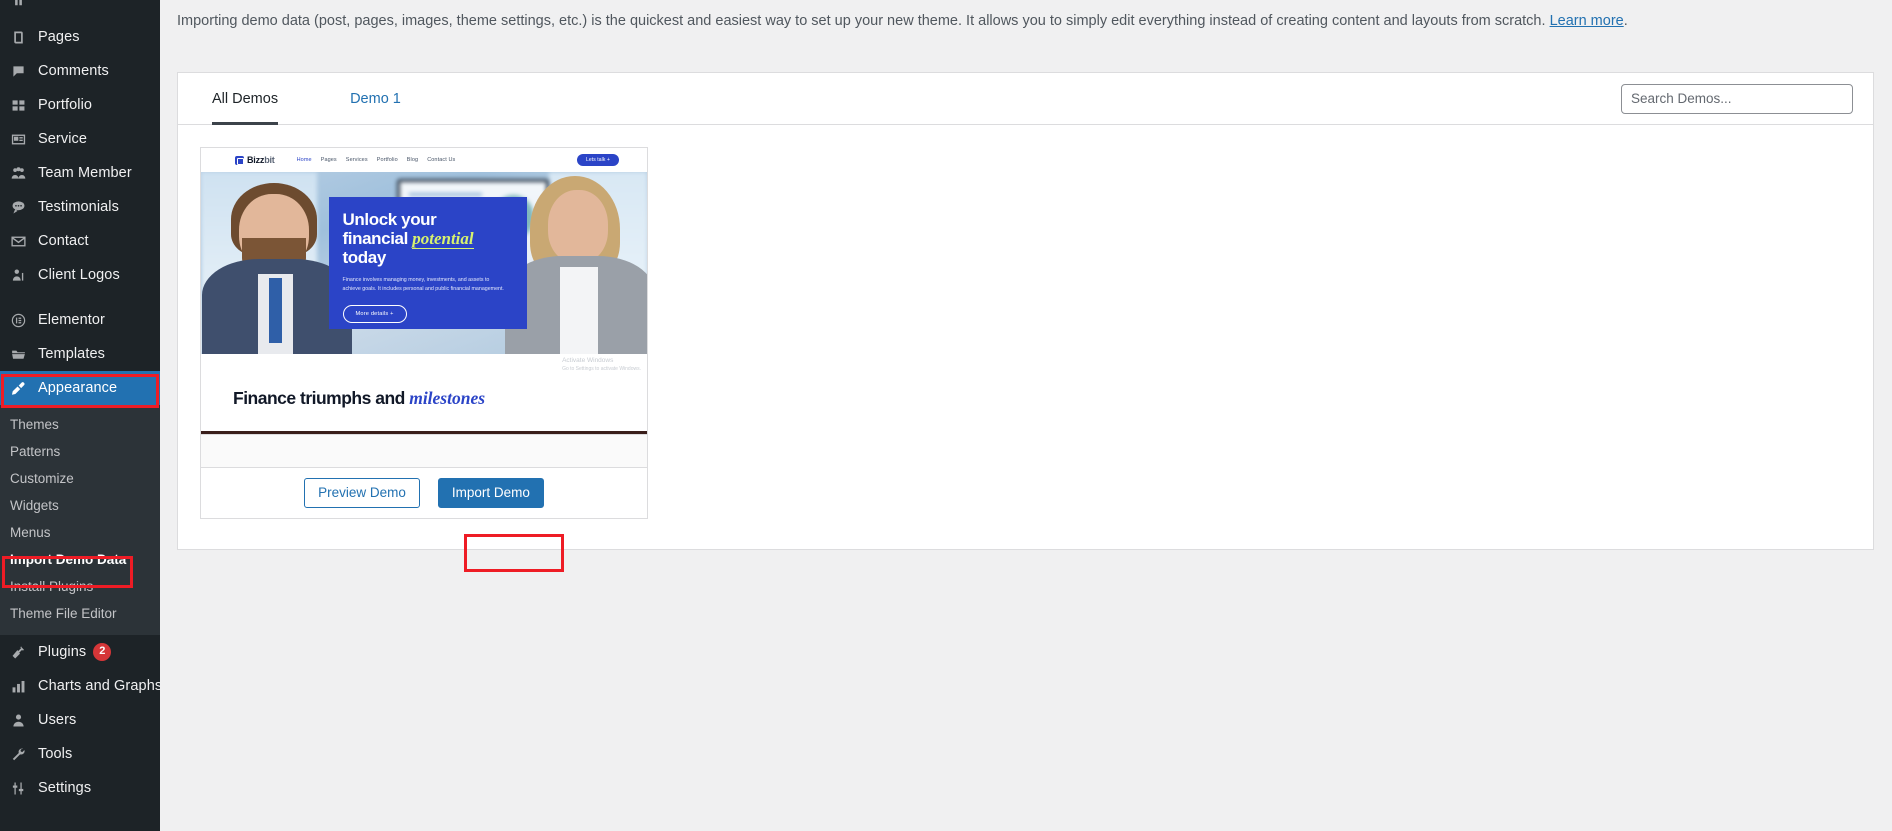 The height and width of the screenshot is (831, 1892). I want to click on sidebar-item-service: Service, so click(80, 139).